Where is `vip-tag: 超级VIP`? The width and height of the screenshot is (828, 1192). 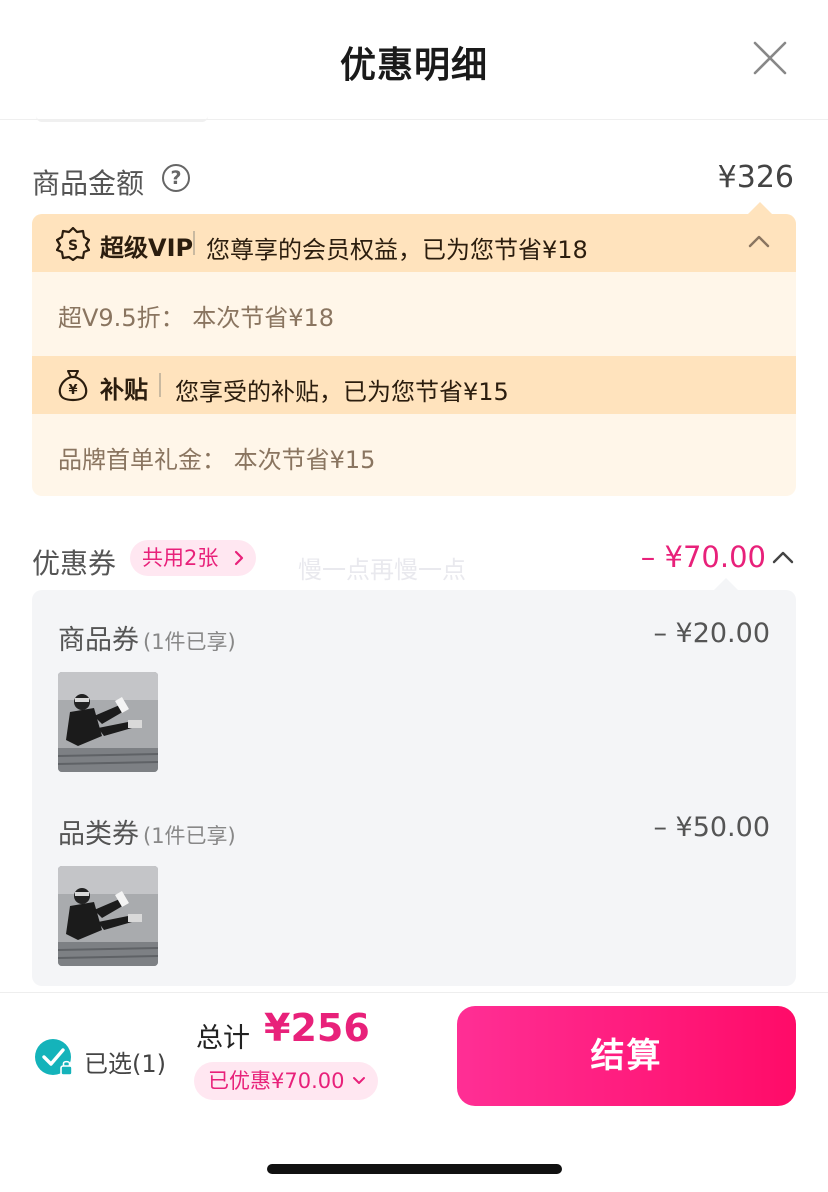 vip-tag: 超级VIP is located at coordinates (147, 248).